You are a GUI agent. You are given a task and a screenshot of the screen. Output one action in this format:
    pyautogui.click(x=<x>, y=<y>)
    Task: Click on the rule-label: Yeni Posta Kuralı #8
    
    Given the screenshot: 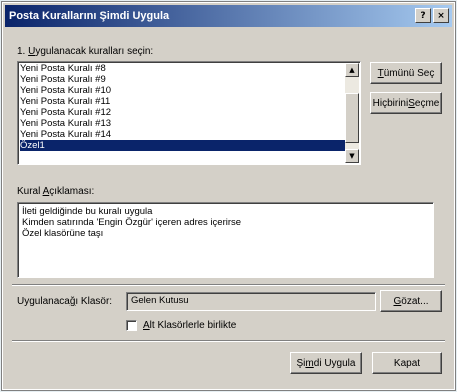 What is the action you would take?
    pyautogui.click(x=63, y=68)
    